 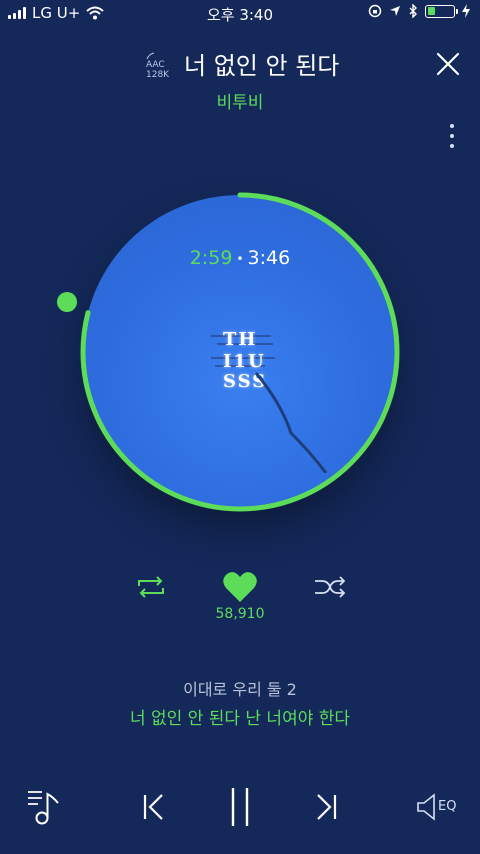 I want to click on repeat-icon, so click(x=151, y=587).